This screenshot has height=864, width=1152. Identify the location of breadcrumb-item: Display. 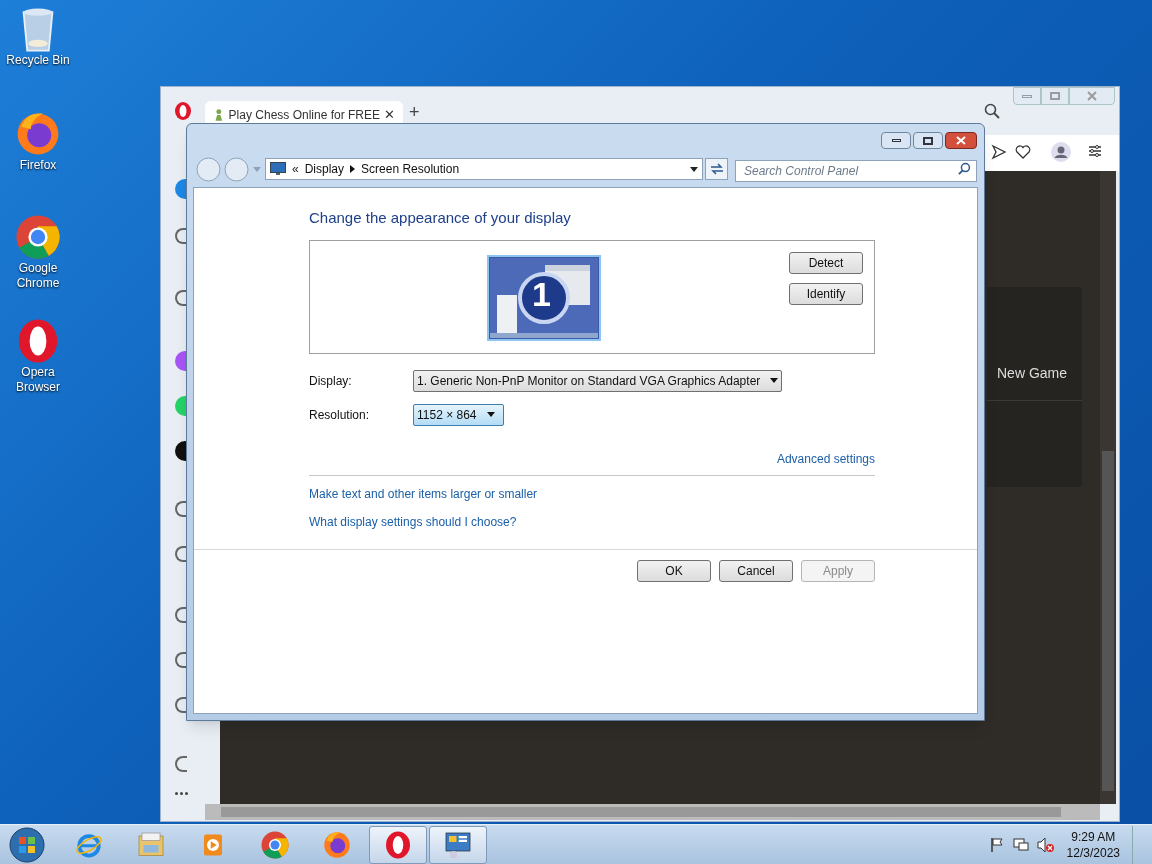
(324, 169).